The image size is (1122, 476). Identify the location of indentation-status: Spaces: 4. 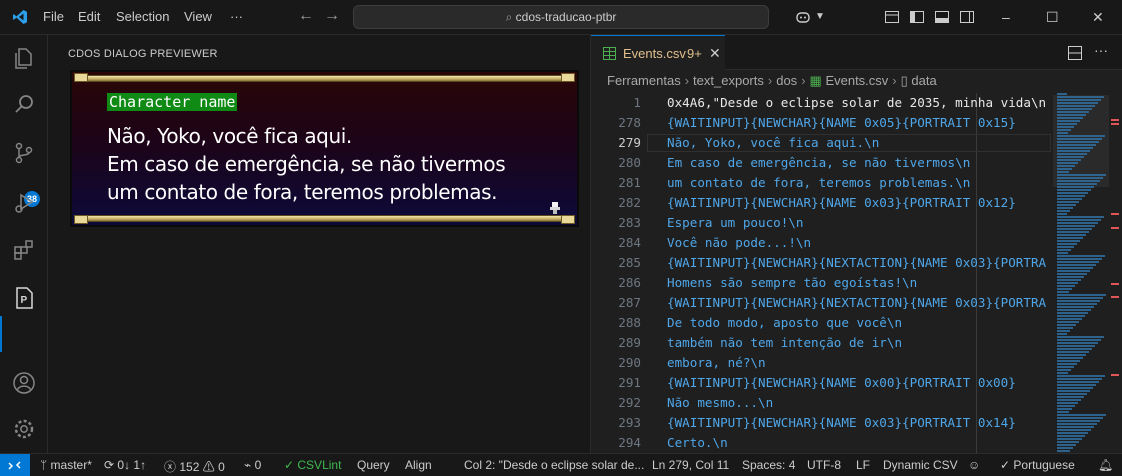
(768, 465).